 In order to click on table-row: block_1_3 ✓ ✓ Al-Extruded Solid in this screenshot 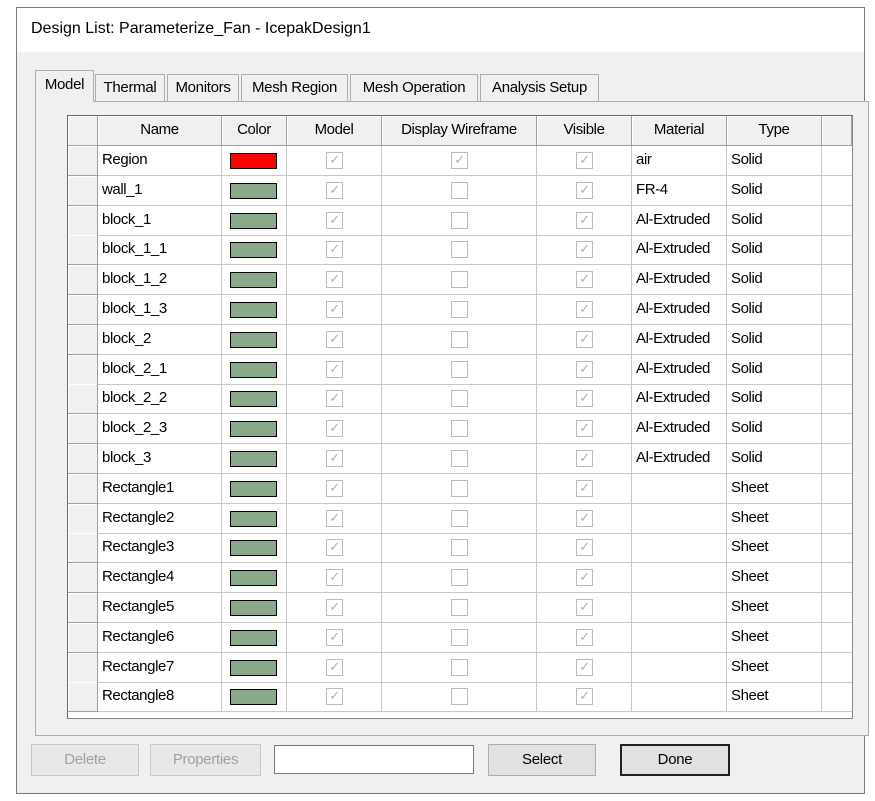, I will do `click(461, 310)`.